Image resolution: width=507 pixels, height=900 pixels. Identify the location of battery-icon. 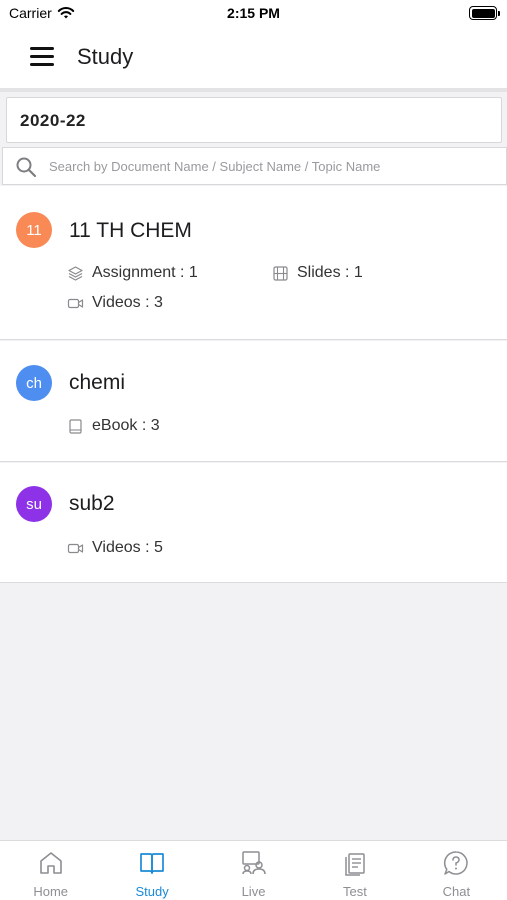
(484, 13).